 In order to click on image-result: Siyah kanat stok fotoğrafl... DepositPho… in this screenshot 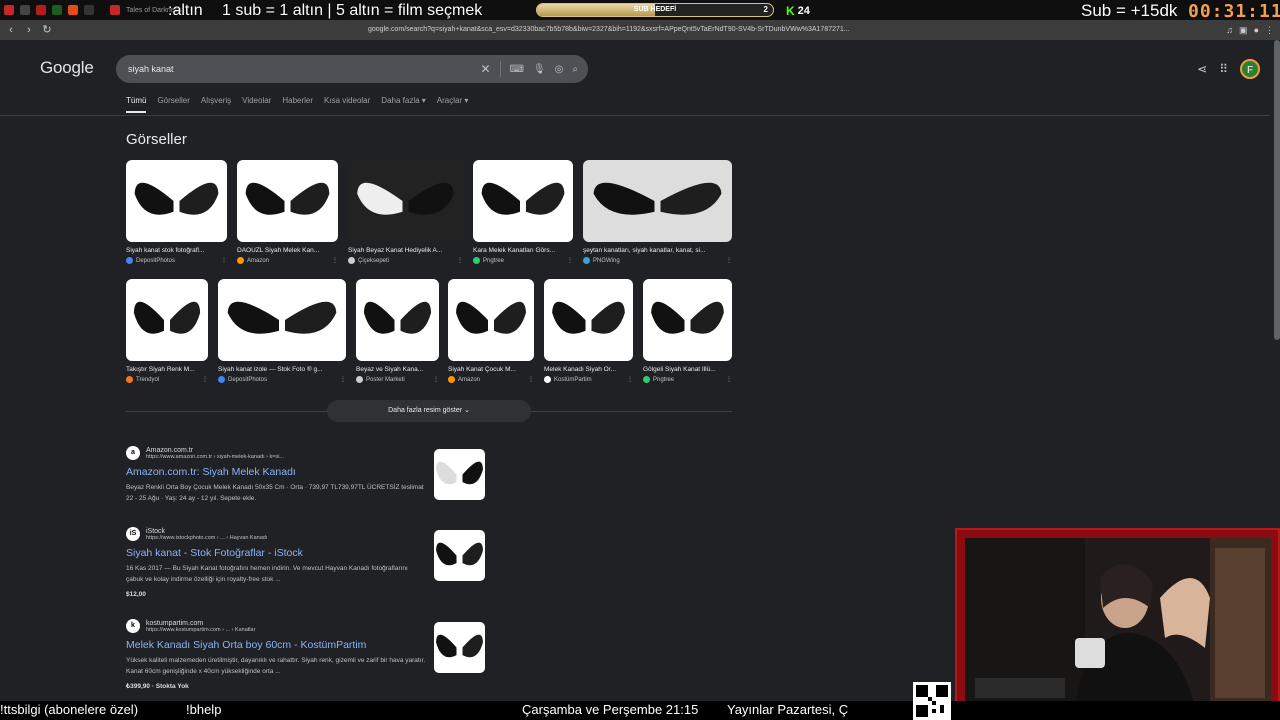, I will do `click(176, 212)`.